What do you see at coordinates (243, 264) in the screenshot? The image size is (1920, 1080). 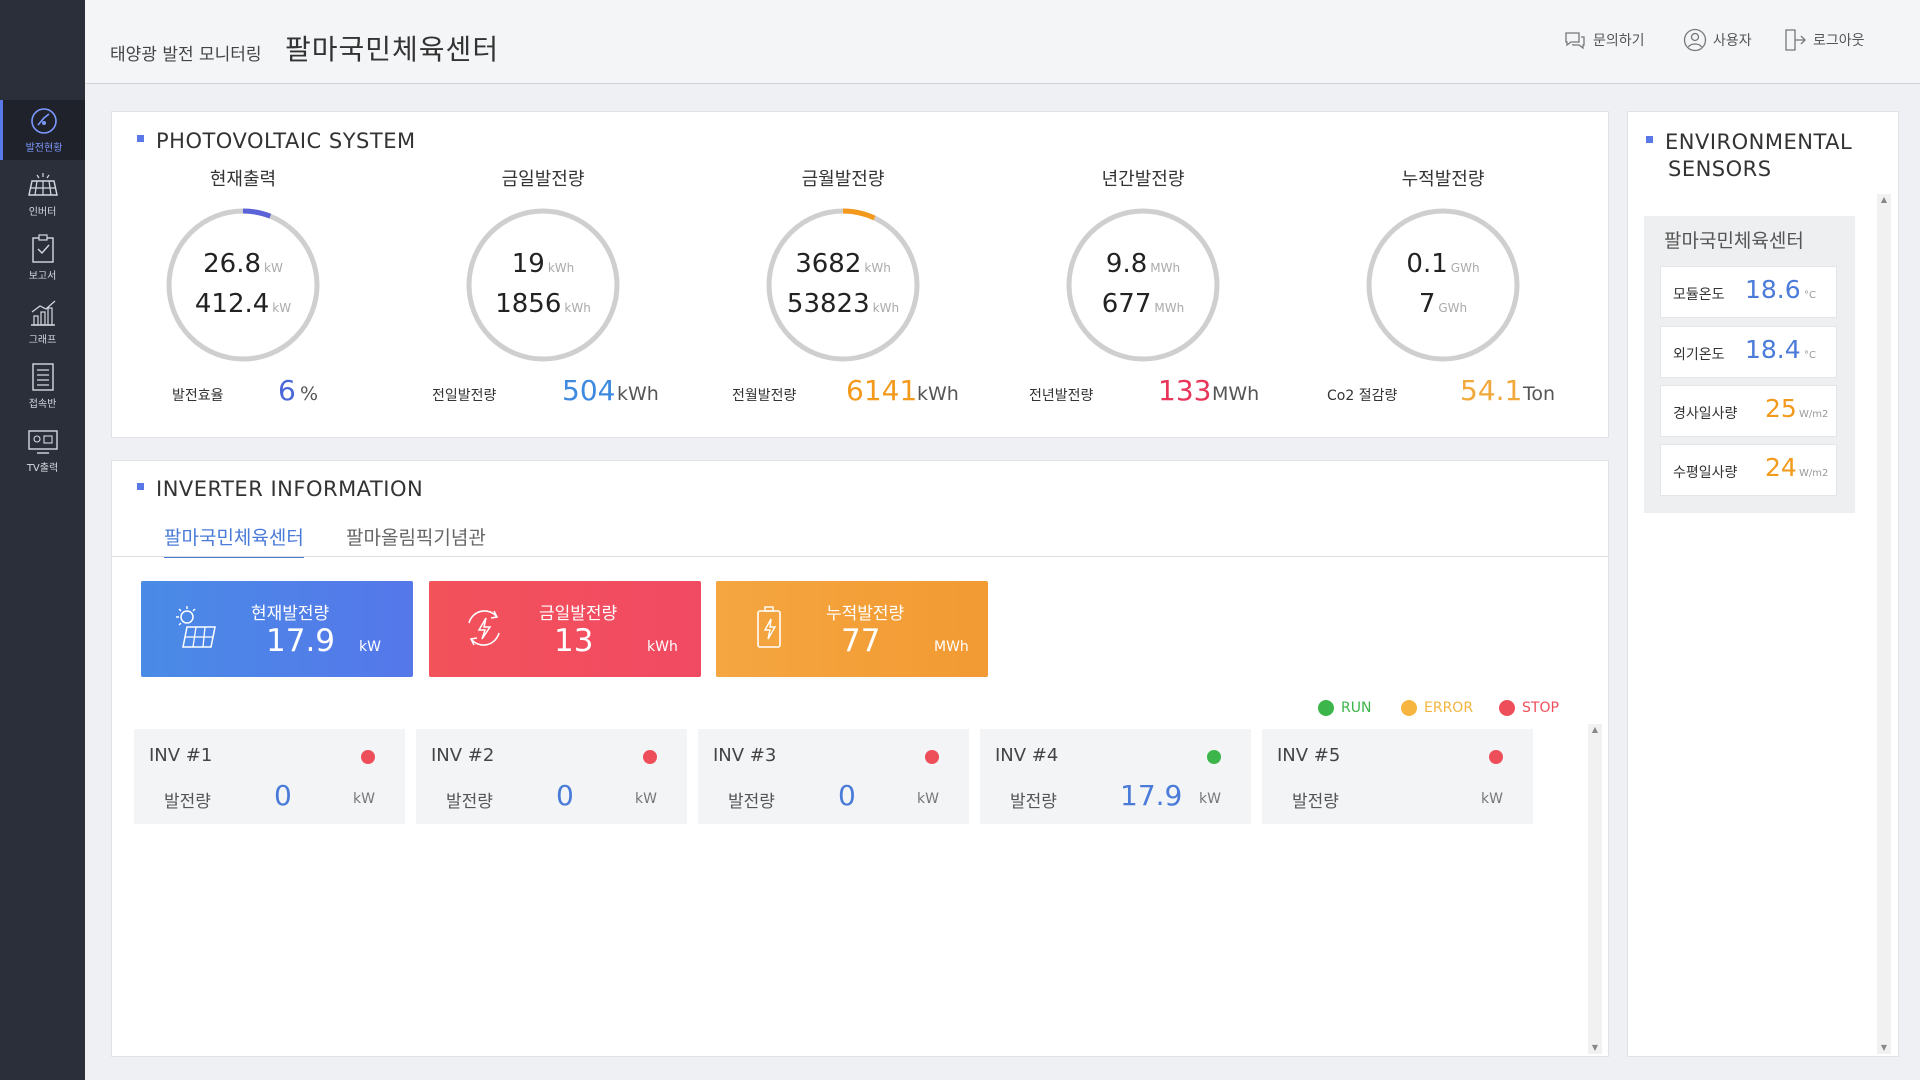 I see `gauge-value-today: 26.8 kW` at bounding box center [243, 264].